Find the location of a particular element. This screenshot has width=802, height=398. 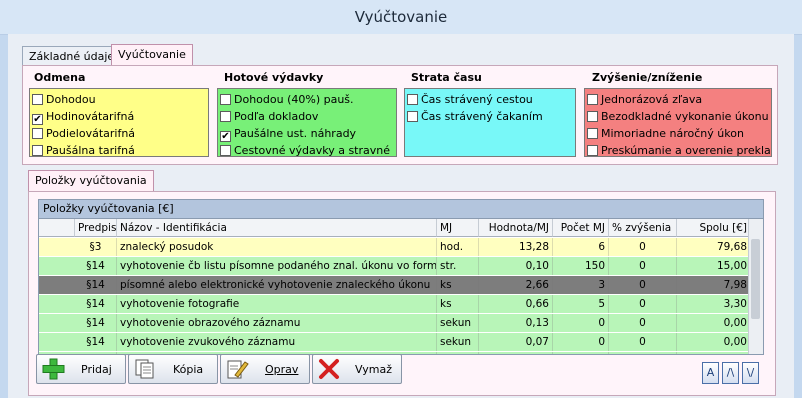

cell-spolu: 15,00 is located at coordinates (714, 266).